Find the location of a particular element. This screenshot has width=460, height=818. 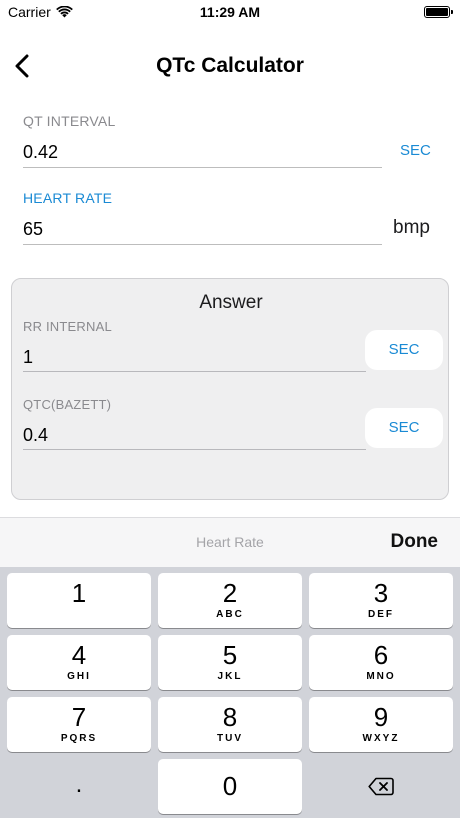

key-7: 7 PQRS is located at coordinates (79, 724).